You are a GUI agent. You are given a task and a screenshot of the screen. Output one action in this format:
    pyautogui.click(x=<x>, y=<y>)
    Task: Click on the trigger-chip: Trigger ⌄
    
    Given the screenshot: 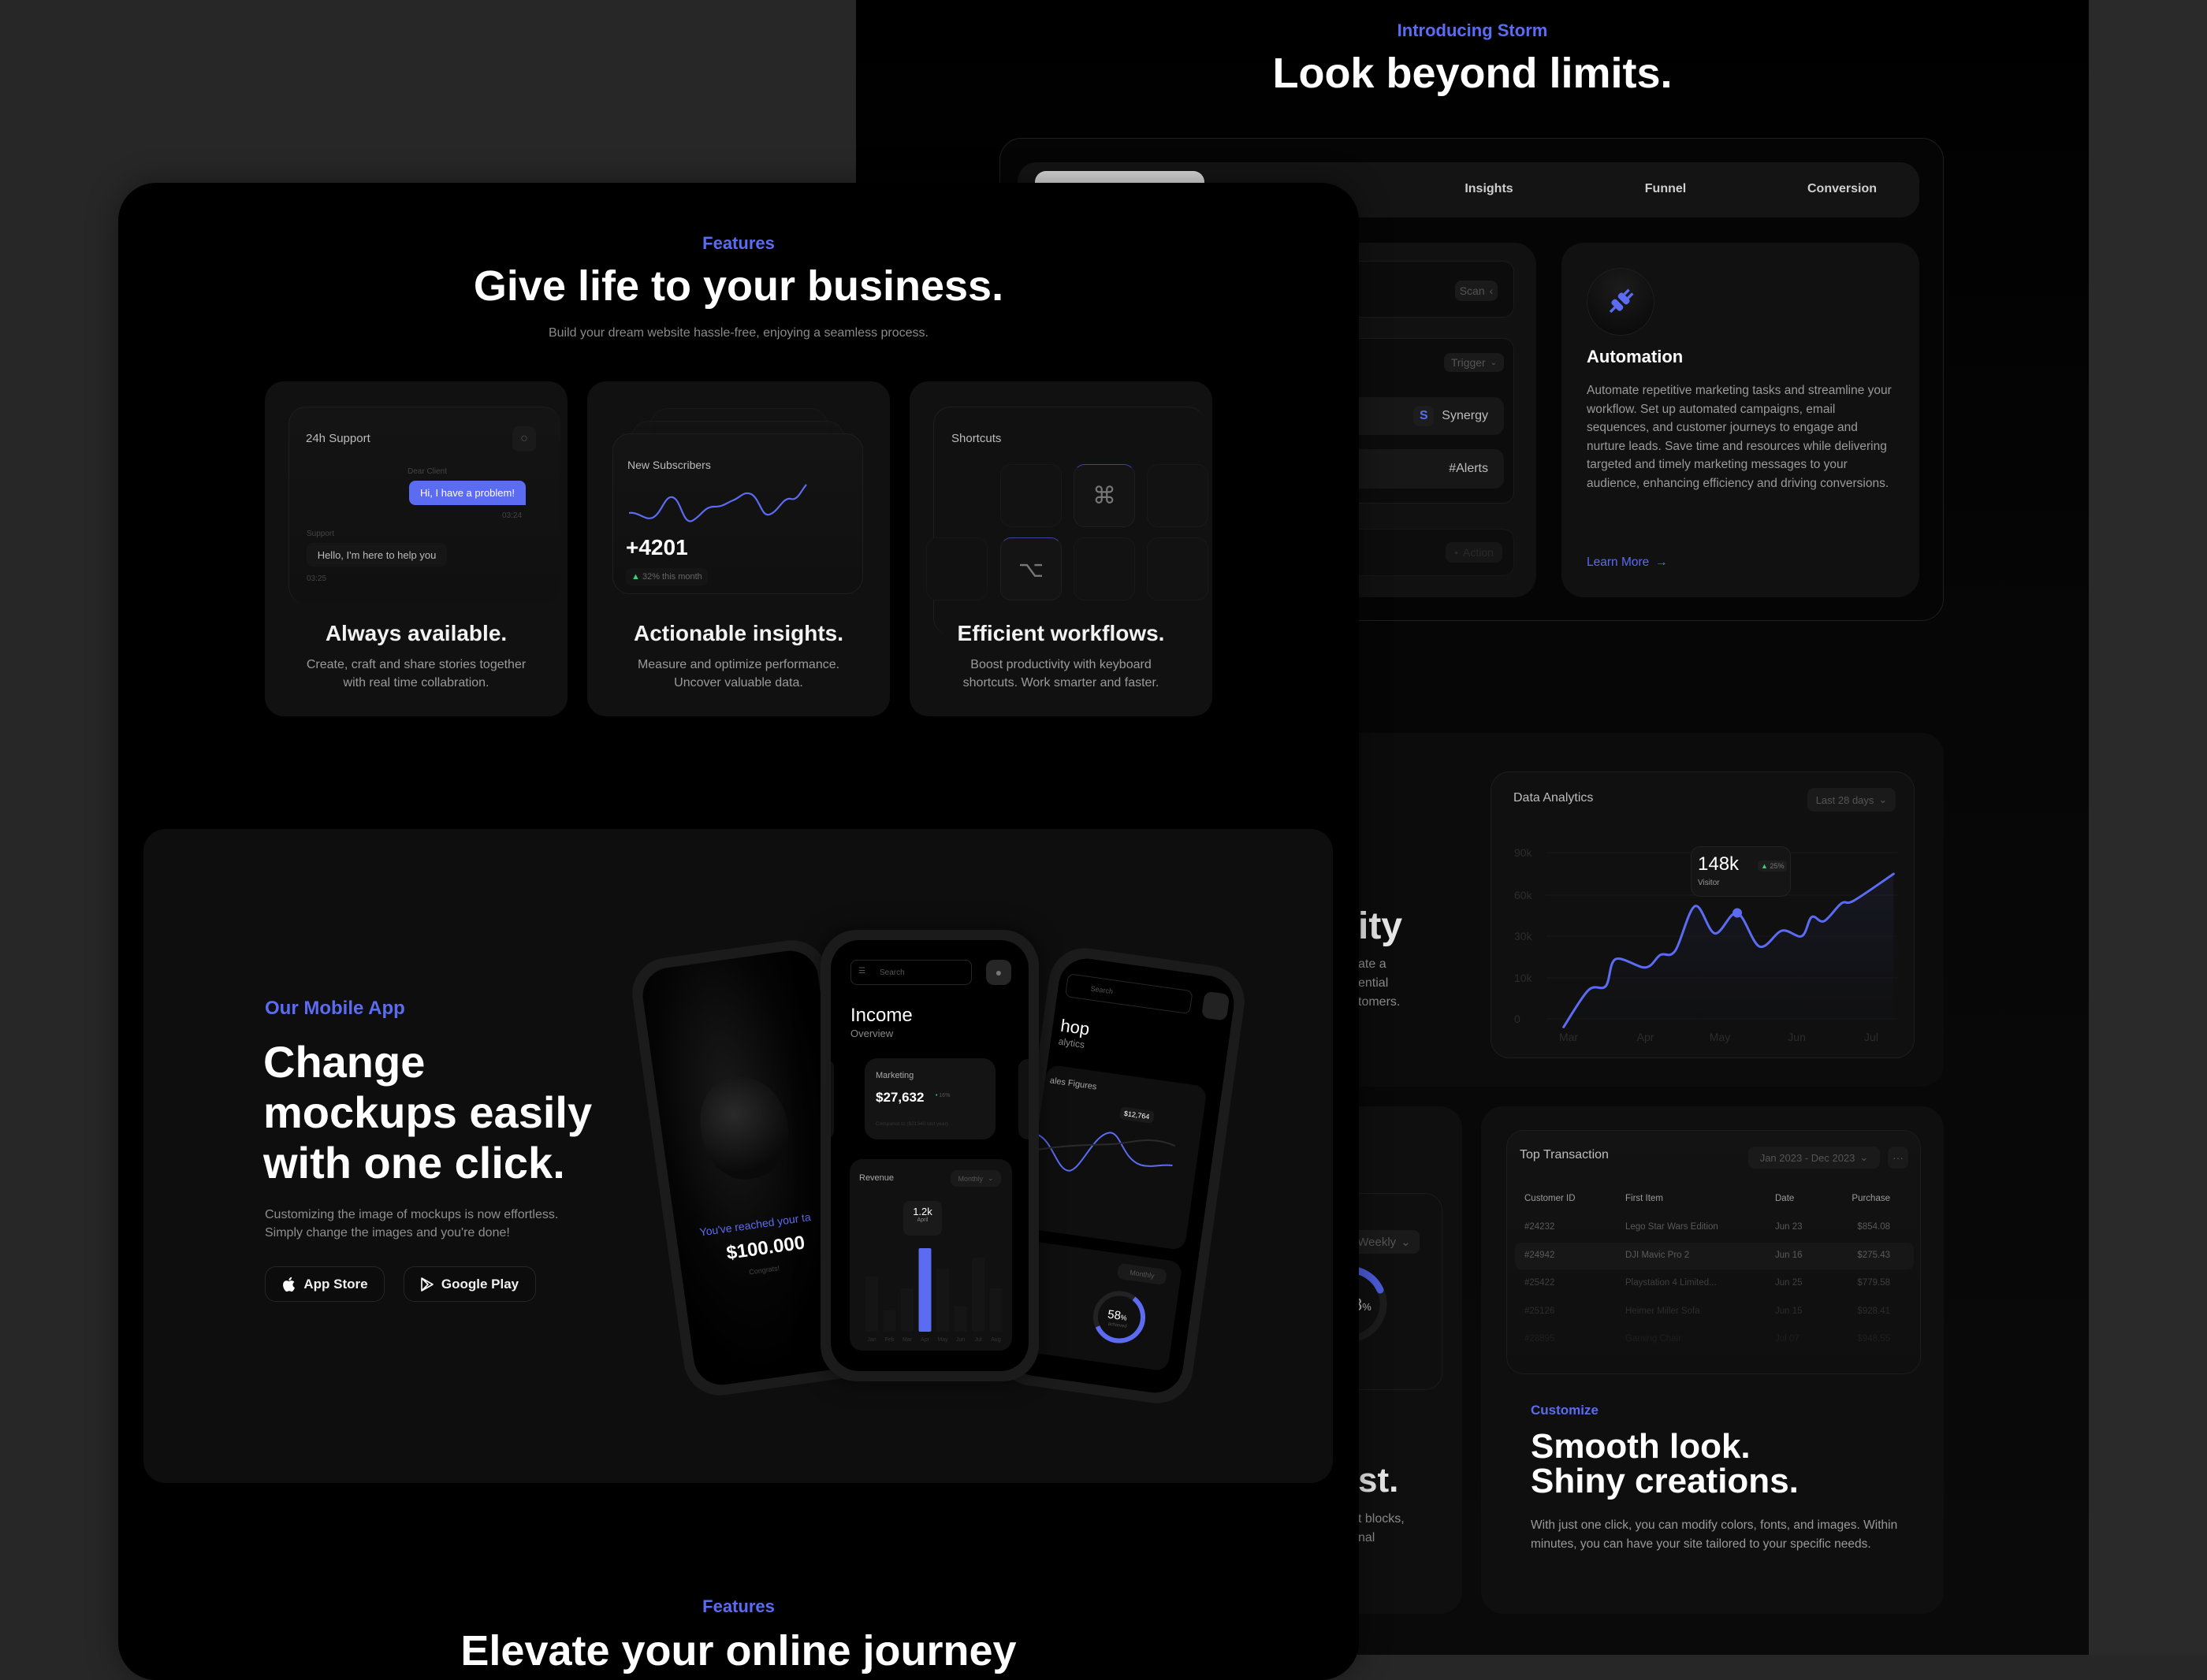 What is the action you would take?
    pyautogui.click(x=1474, y=362)
    